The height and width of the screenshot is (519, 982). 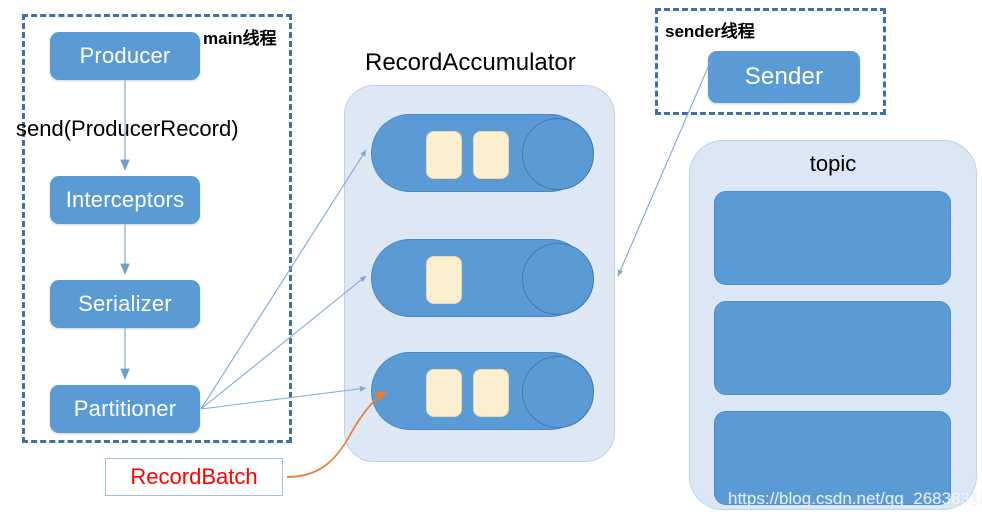 I want to click on node-partitioner-label: Partitioner, so click(x=125, y=408).